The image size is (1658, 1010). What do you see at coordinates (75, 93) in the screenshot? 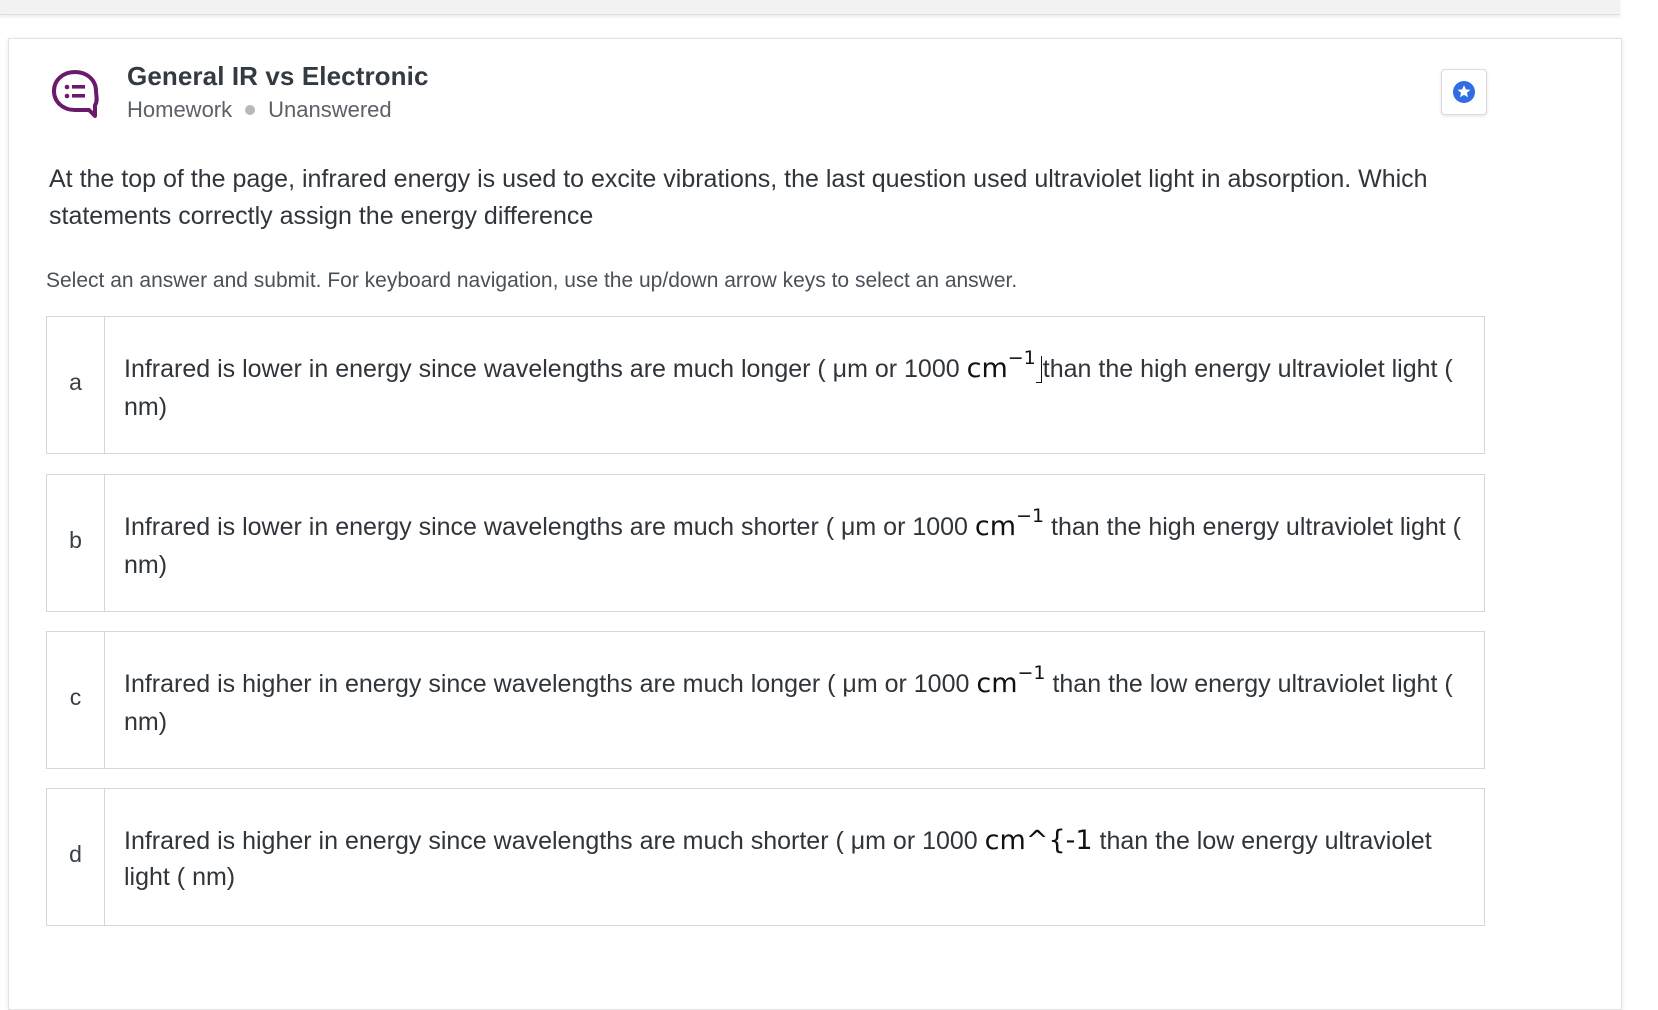
I see `question-list-icon` at bounding box center [75, 93].